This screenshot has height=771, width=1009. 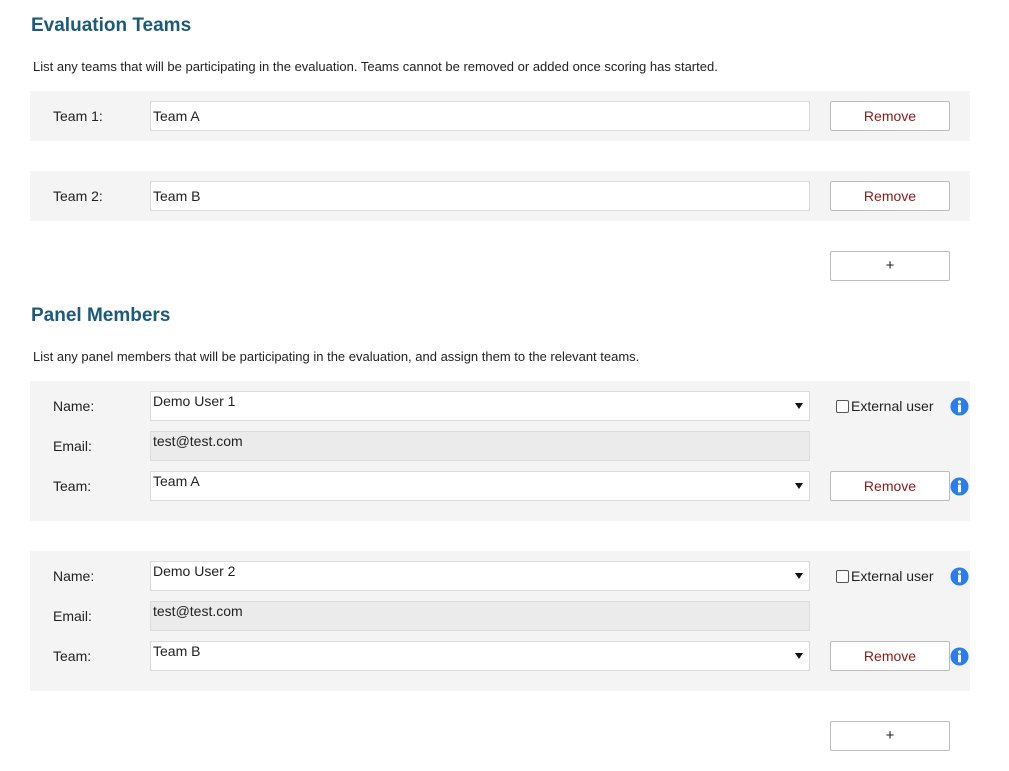 What do you see at coordinates (480, 446) in the screenshot?
I see `member-1-email-field: test@test.com` at bounding box center [480, 446].